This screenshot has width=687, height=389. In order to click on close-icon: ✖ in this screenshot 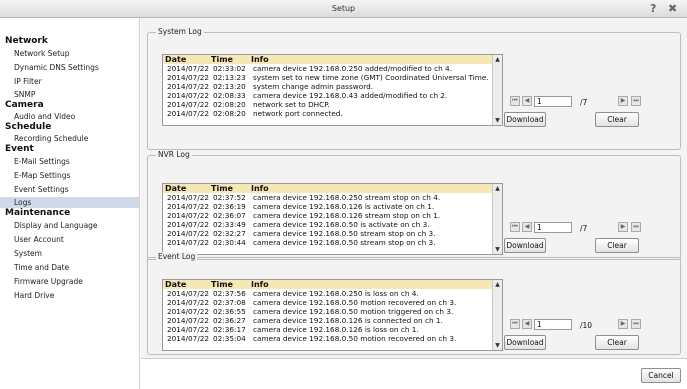, I will do `click(672, 8)`.